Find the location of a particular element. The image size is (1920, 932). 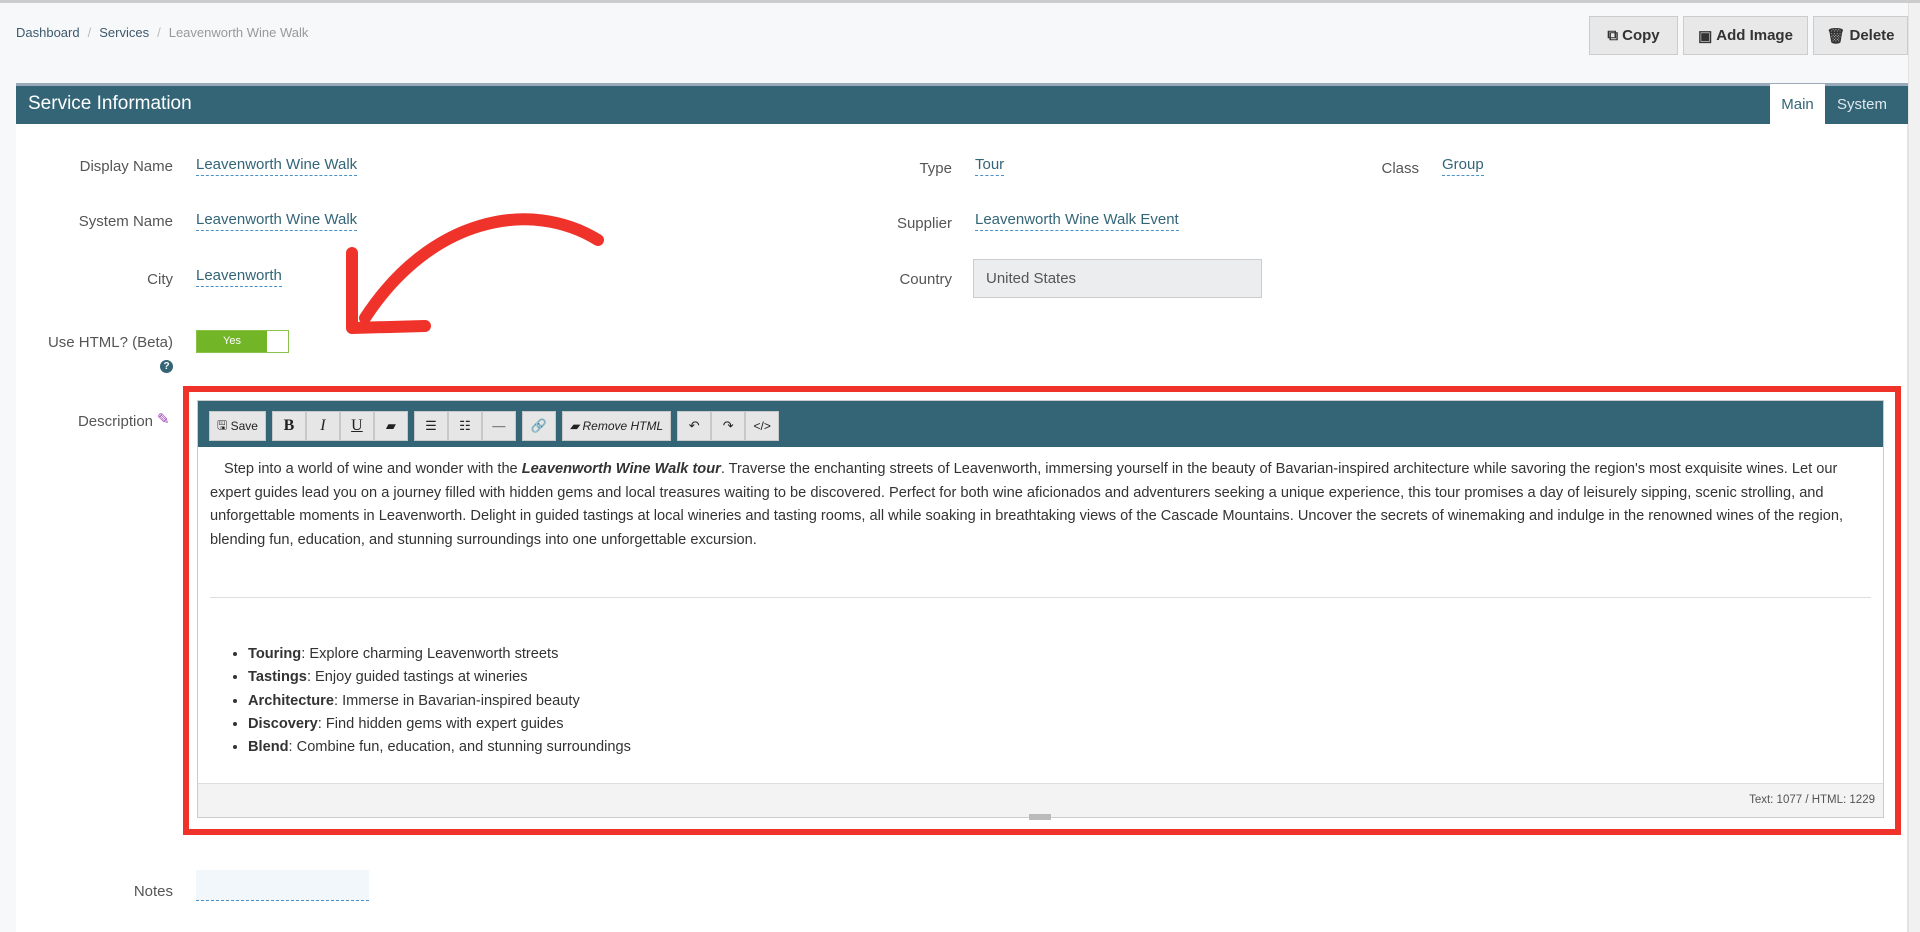

notes-label: Notes is located at coordinates (153, 891).